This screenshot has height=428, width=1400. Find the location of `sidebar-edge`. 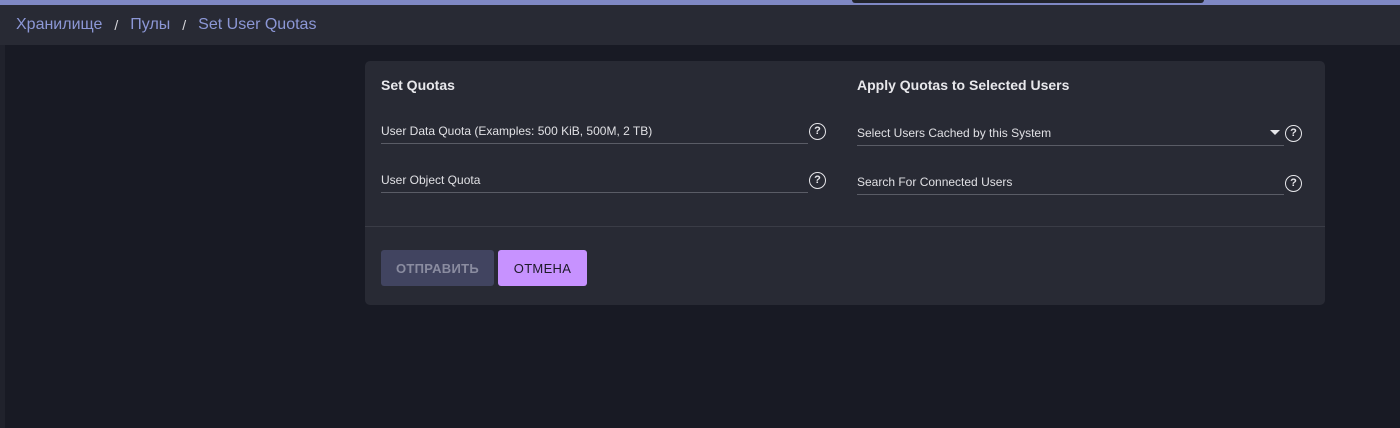

sidebar-edge is located at coordinates (2, 236).